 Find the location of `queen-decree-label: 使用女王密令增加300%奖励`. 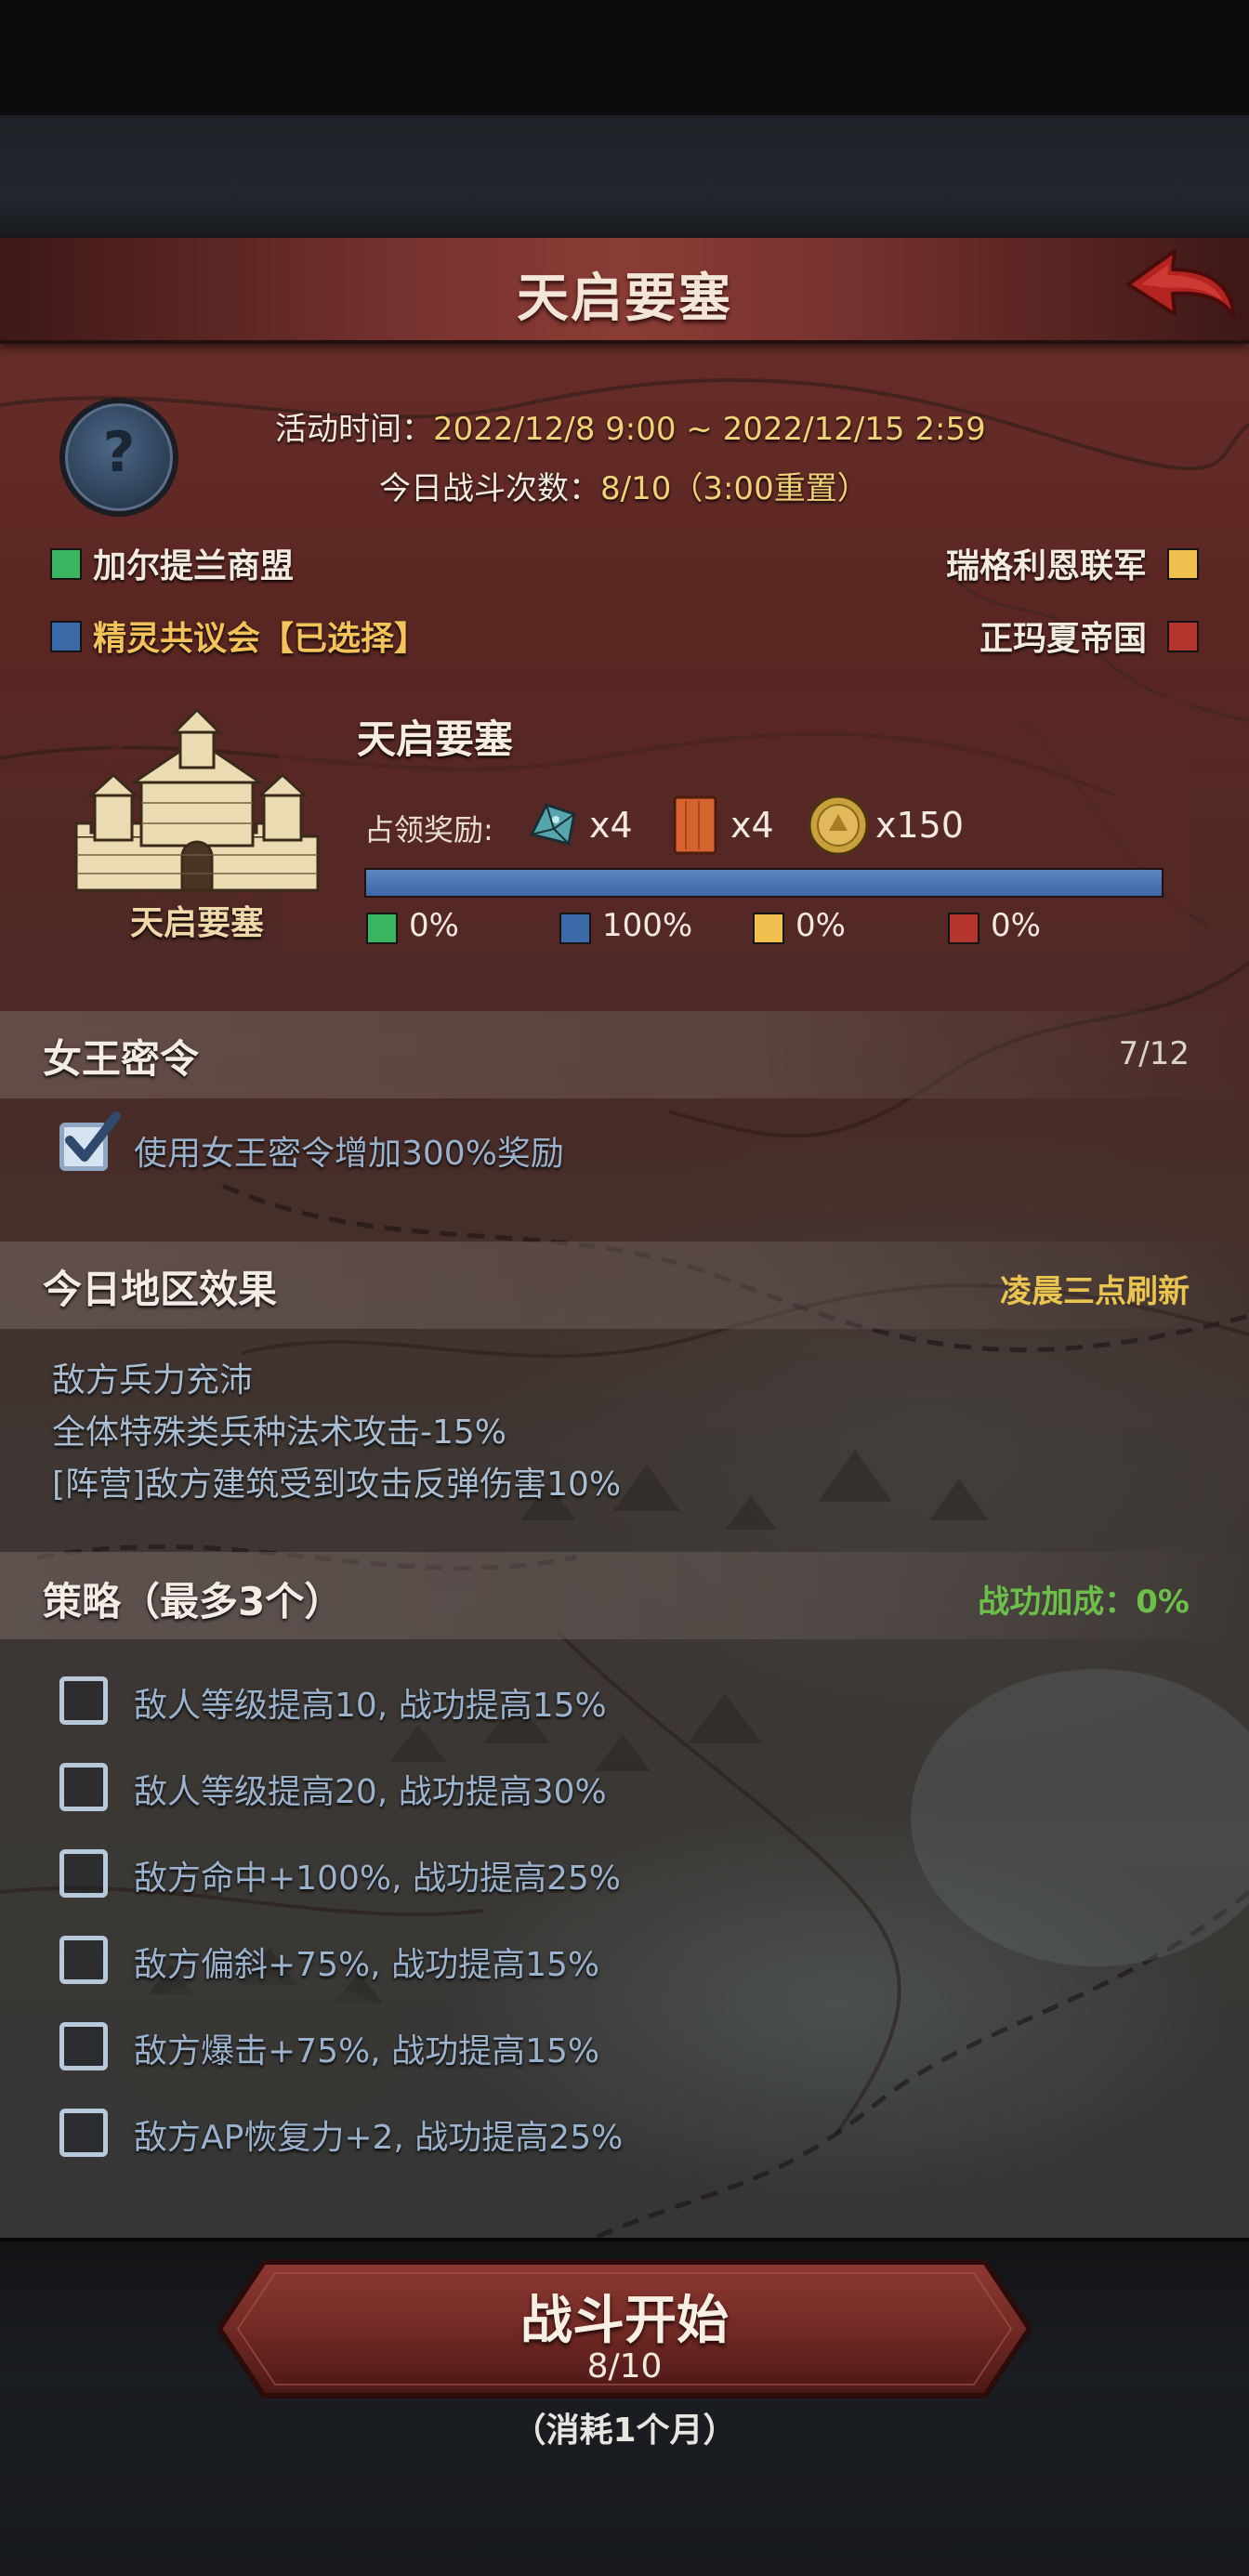

queen-decree-label: 使用女王密令增加300%奖励 is located at coordinates (349, 1154).